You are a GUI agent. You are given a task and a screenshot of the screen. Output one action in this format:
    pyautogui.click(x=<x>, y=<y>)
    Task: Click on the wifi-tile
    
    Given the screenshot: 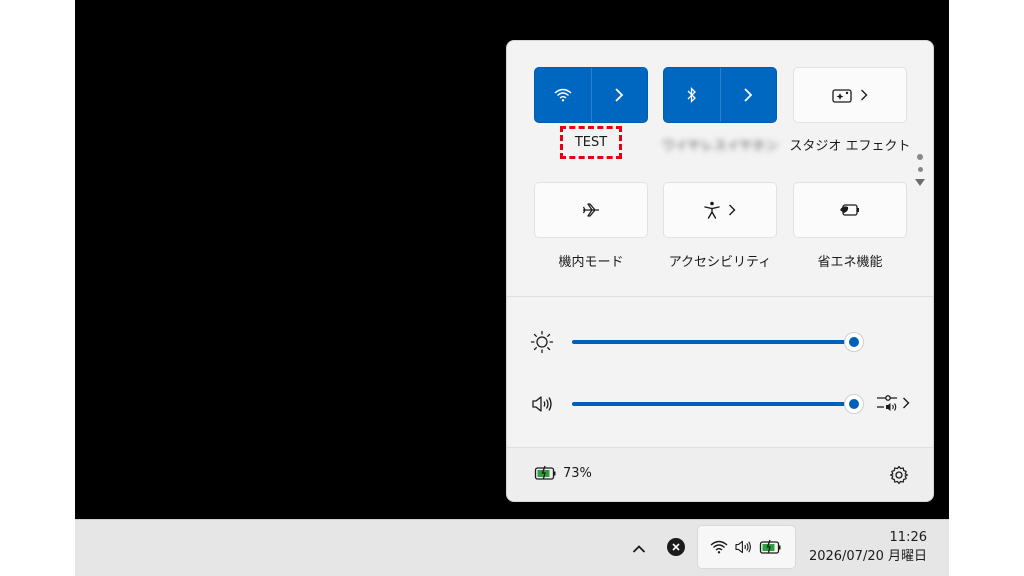 What is the action you would take?
    pyautogui.click(x=591, y=95)
    